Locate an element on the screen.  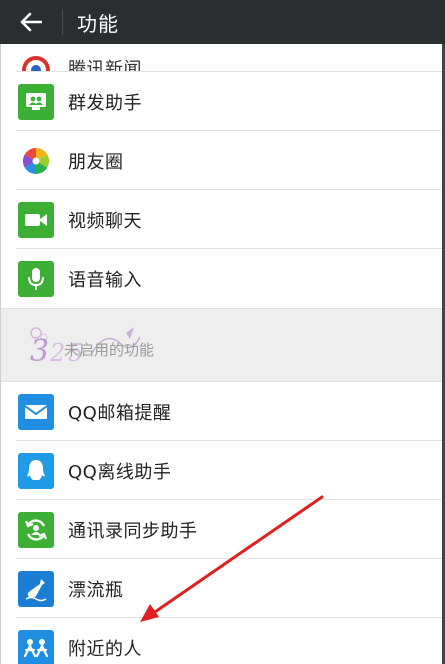
svg-text: 3 is located at coordinates (39, 351).